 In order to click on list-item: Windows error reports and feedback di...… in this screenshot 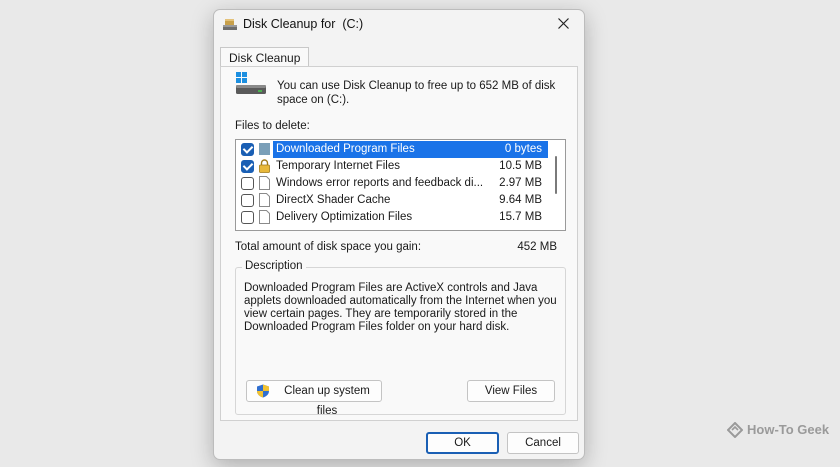, I will do `click(394, 183)`.